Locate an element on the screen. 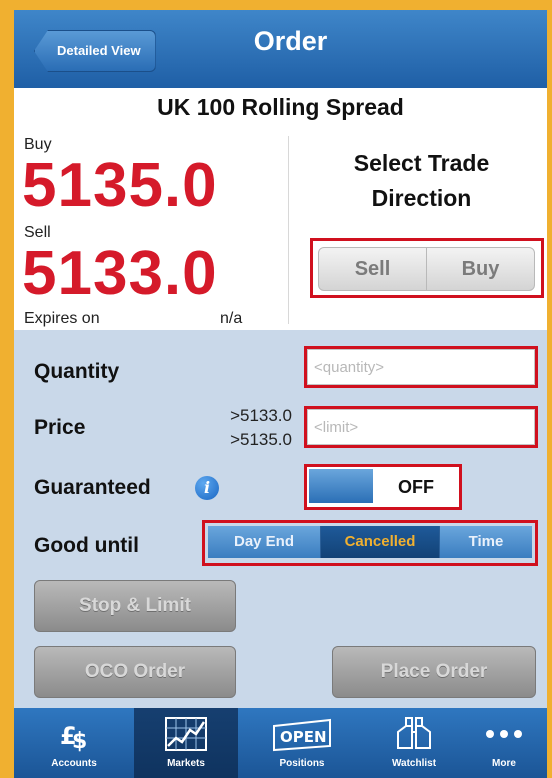 The image size is (552, 778). nav-bar: Detailed View Order is located at coordinates (280, 49).